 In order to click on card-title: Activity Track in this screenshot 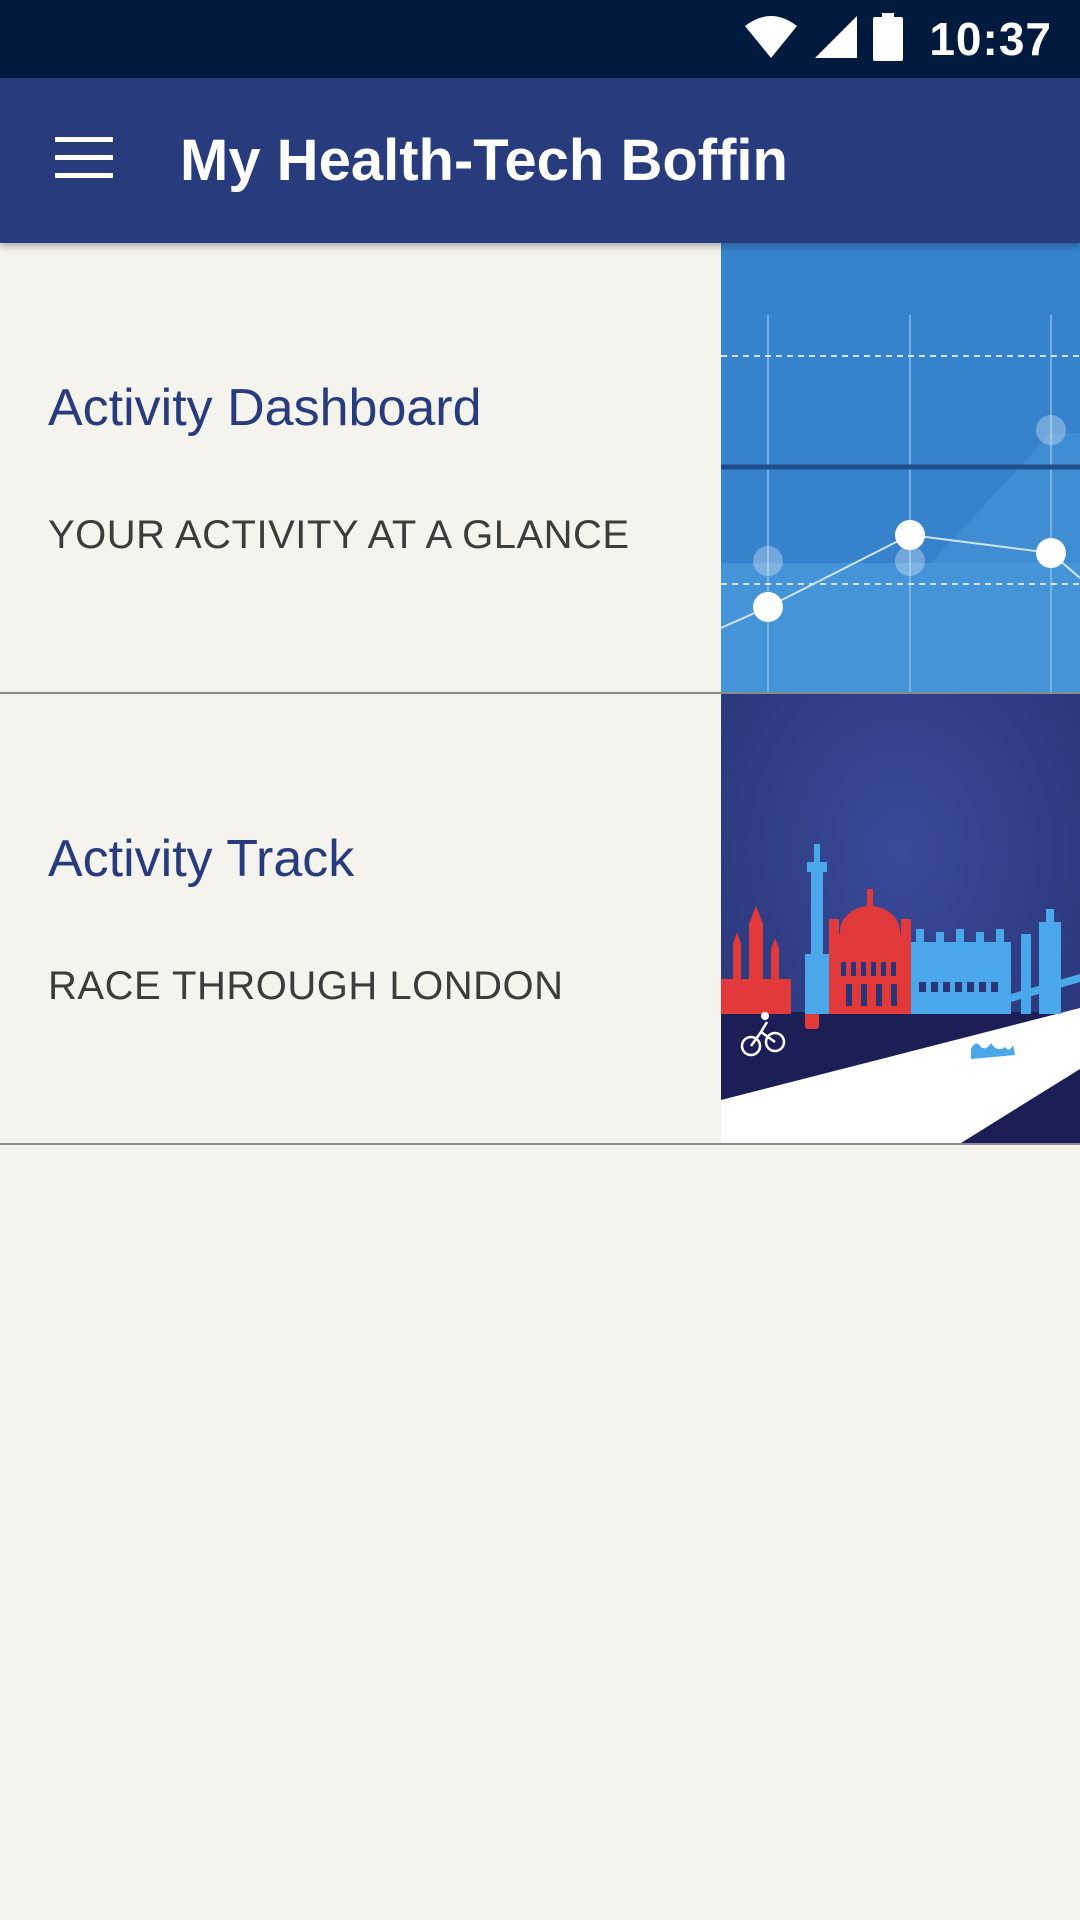, I will do `click(201, 859)`.